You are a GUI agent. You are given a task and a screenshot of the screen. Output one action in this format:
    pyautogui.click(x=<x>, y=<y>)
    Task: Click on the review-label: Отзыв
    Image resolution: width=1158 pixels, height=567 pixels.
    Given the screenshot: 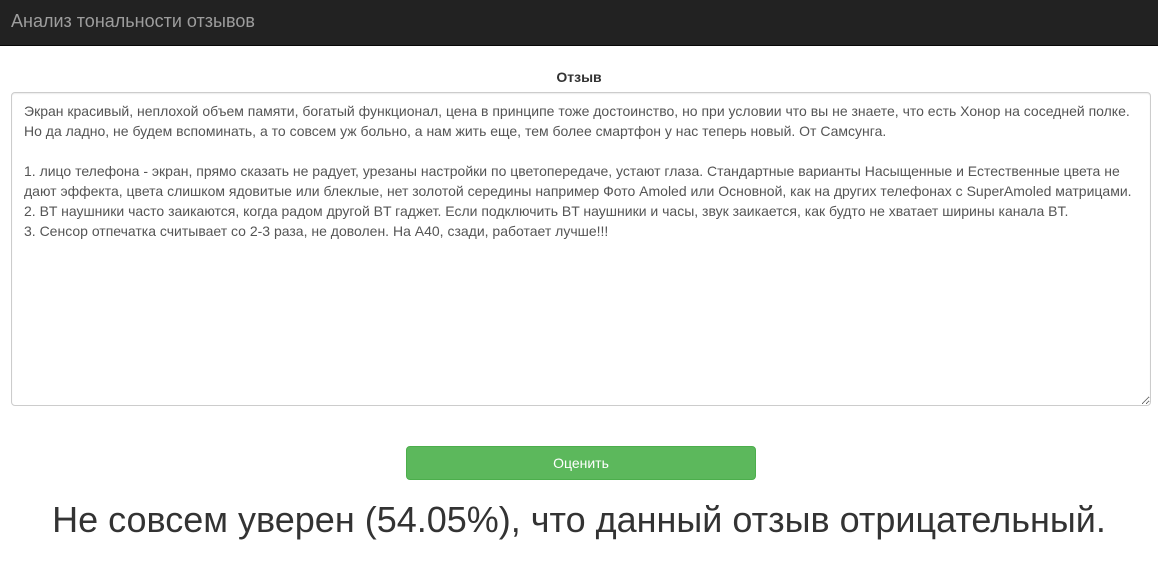 What is the action you would take?
    pyautogui.click(x=579, y=77)
    